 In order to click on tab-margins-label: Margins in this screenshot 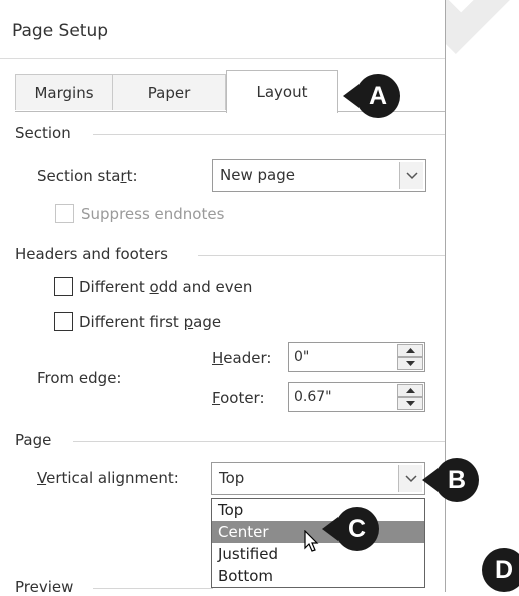, I will do `click(64, 92)`.